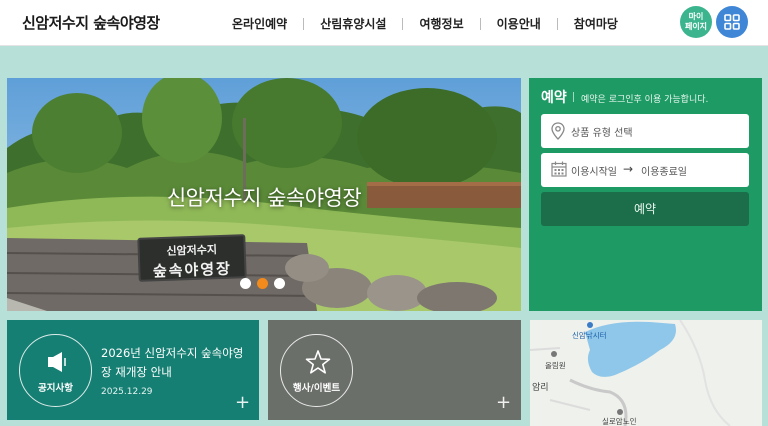  Describe the element at coordinates (394, 370) in the screenshot. I see `event-tile: 행사/이벤트 +` at that location.